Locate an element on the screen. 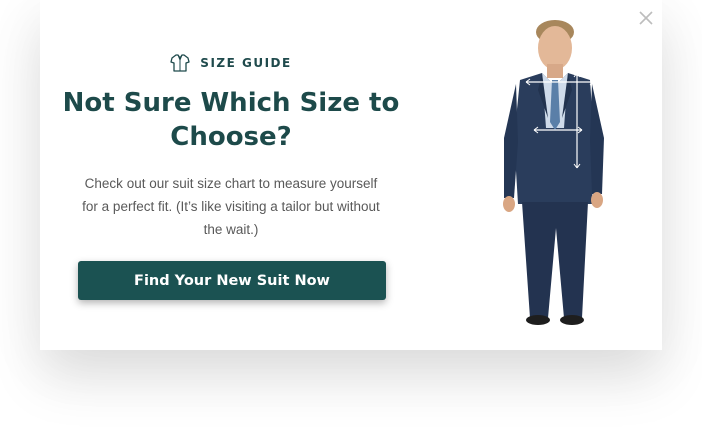 The width and height of the screenshot is (702, 430). eyebrow: SIZE GUIDE is located at coordinates (231, 63).